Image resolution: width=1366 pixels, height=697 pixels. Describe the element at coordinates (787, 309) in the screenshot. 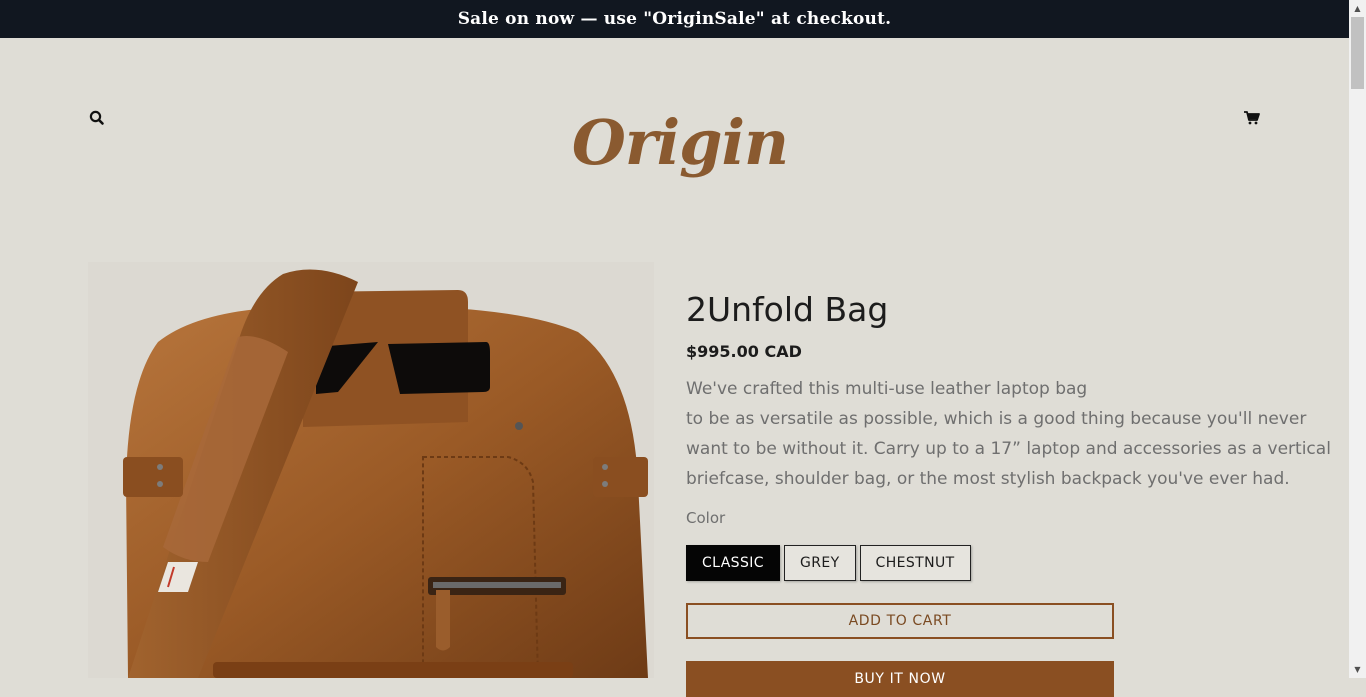

I see `product-title: 2Unfold Bag` at that location.